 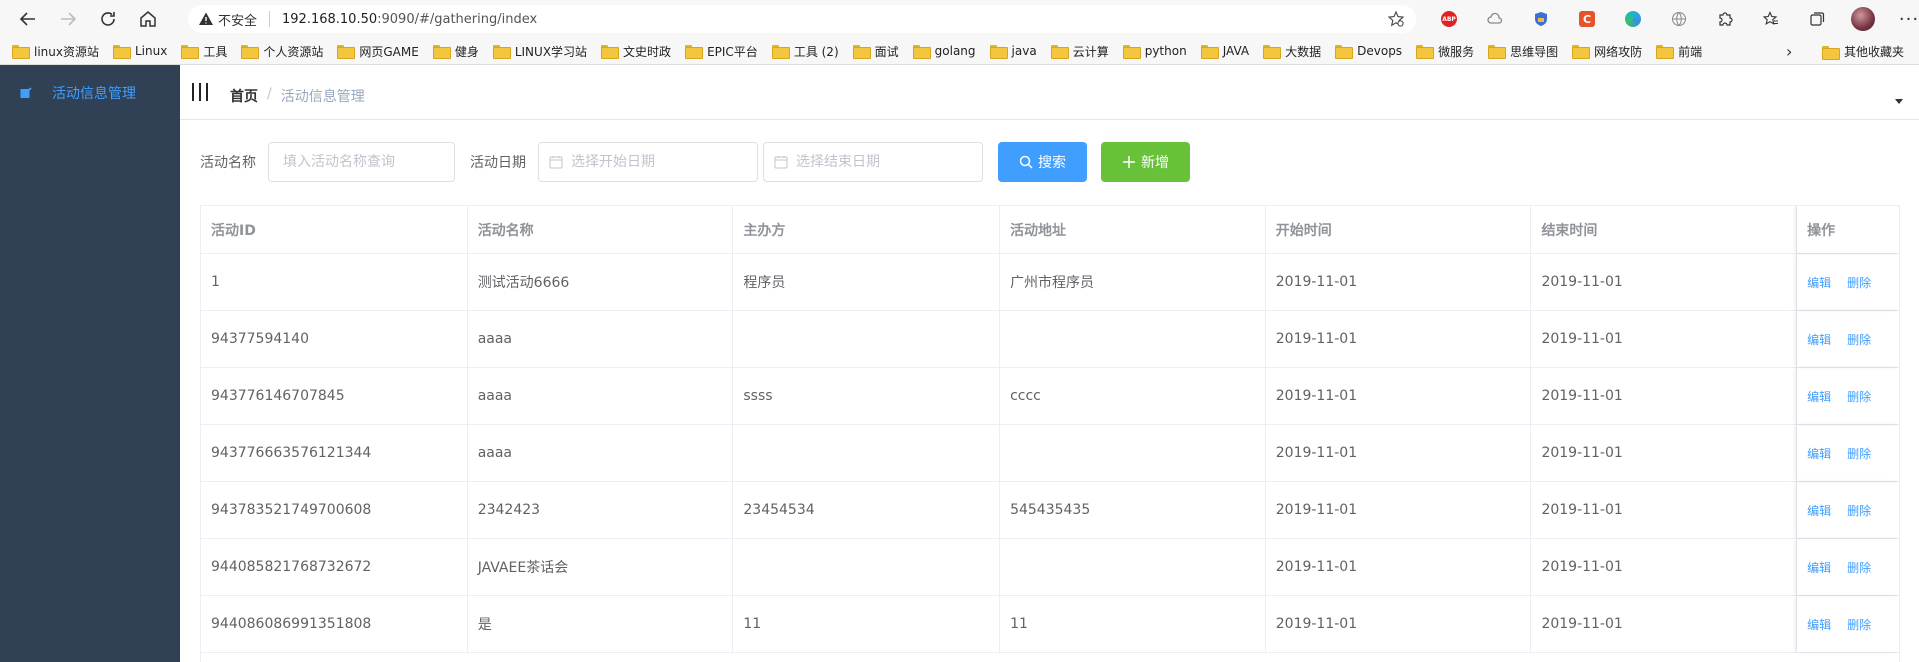 What do you see at coordinates (90, 93) in the screenshot?
I see `sidebar-item-gathering: 活动信息管理` at bounding box center [90, 93].